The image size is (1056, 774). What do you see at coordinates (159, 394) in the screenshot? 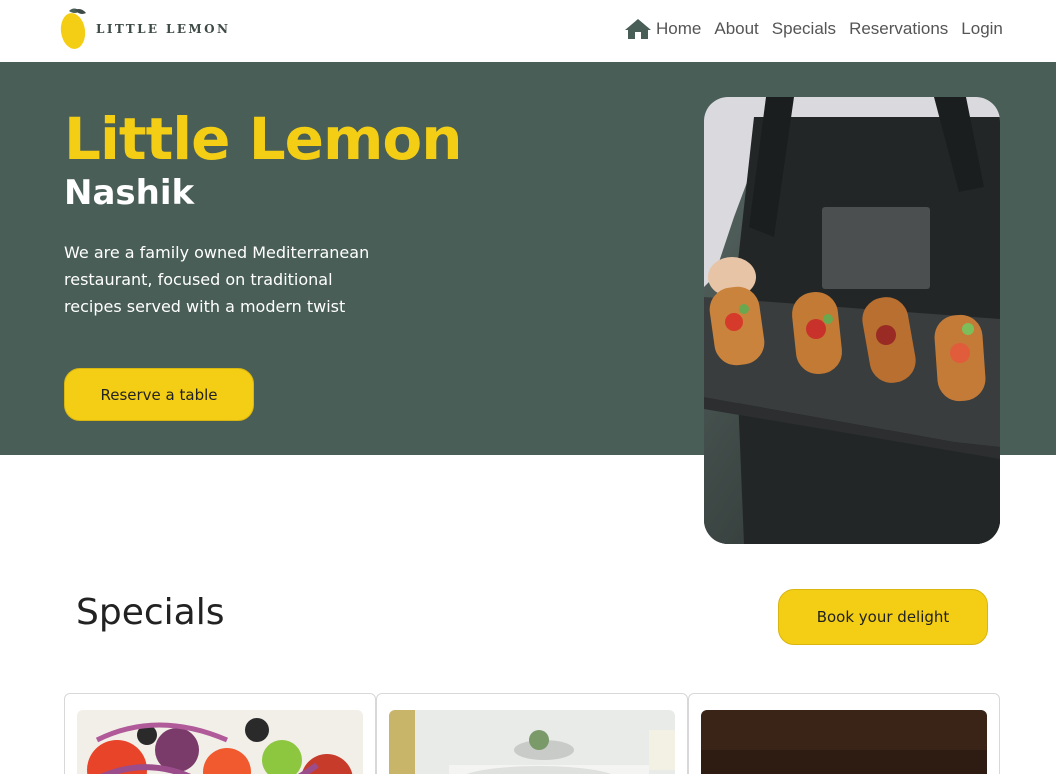
I see `reserve-table-button: Reserve a table` at bounding box center [159, 394].